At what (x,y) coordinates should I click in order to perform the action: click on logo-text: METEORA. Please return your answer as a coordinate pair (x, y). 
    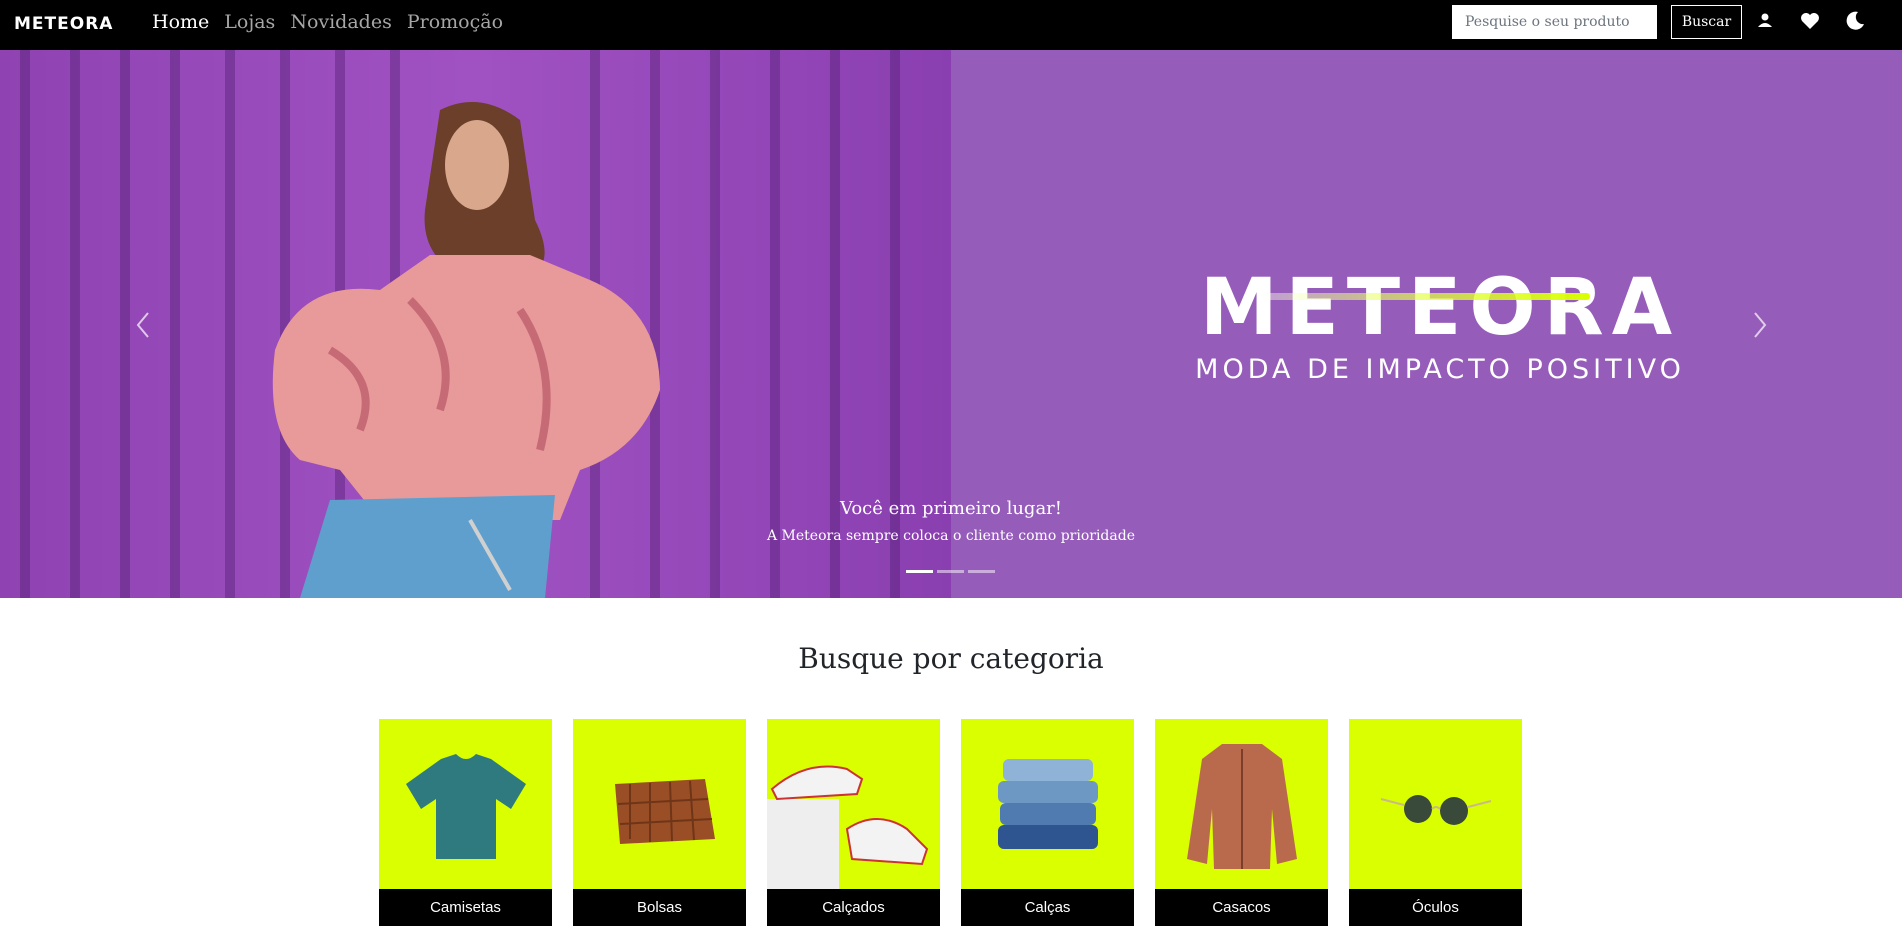
    Looking at the image, I should click on (64, 24).